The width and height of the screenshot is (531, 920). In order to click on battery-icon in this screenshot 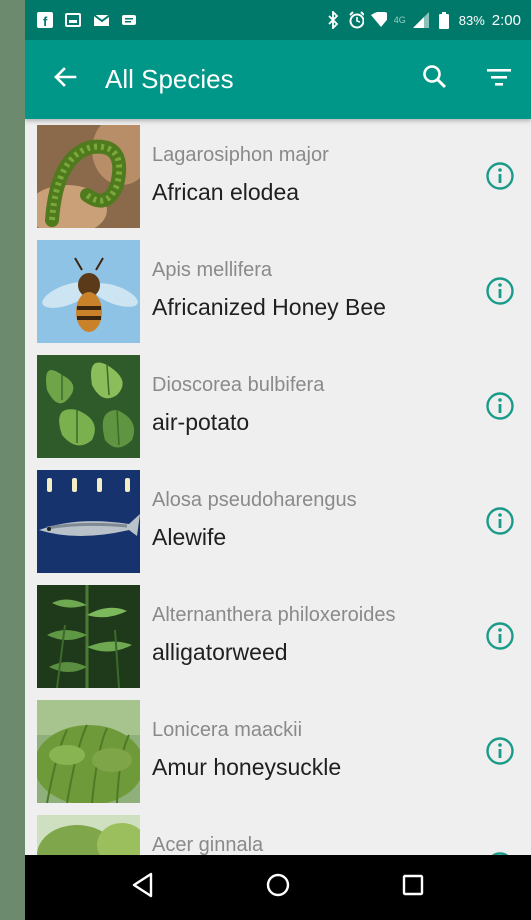, I will do `click(444, 20)`.